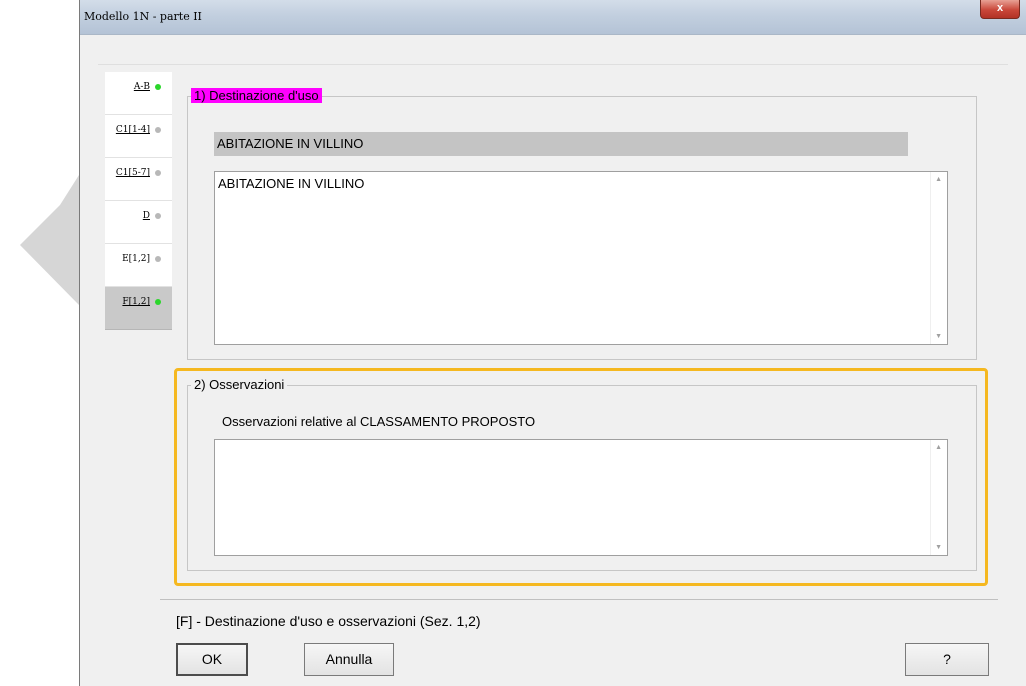 Image resolution: width=1026 pixels, height=686 pixels. I want to click on destinazione-uso-text: ABITAZIONE IN VILLINO, so click(291, 183).